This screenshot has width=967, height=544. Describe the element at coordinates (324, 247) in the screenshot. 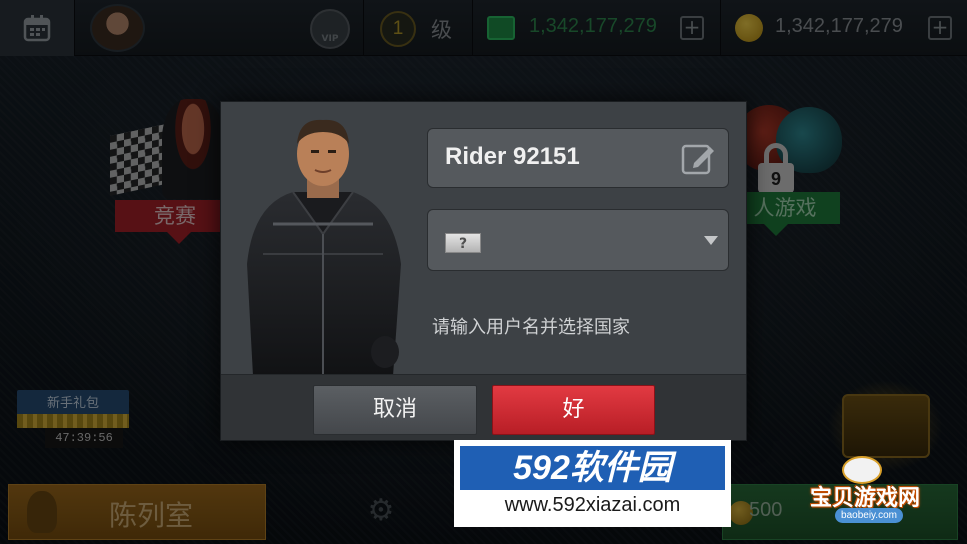

I see `rider-character-image` at that location.